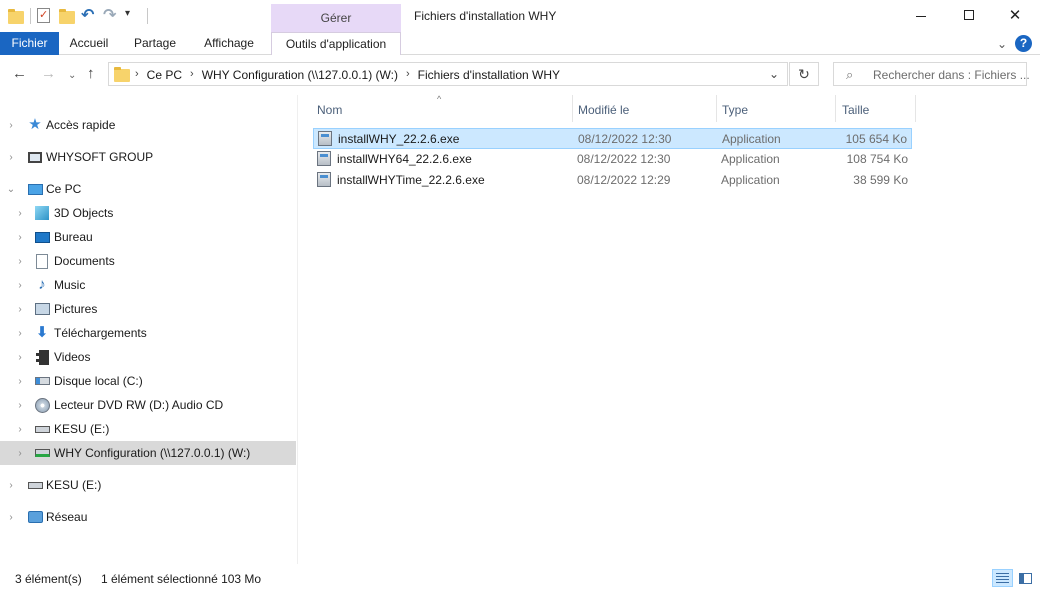  I want to click on nav-item-lecteur-dvd: › Lecteur DVD RW (D:) Audio CD, so click(148, 405).